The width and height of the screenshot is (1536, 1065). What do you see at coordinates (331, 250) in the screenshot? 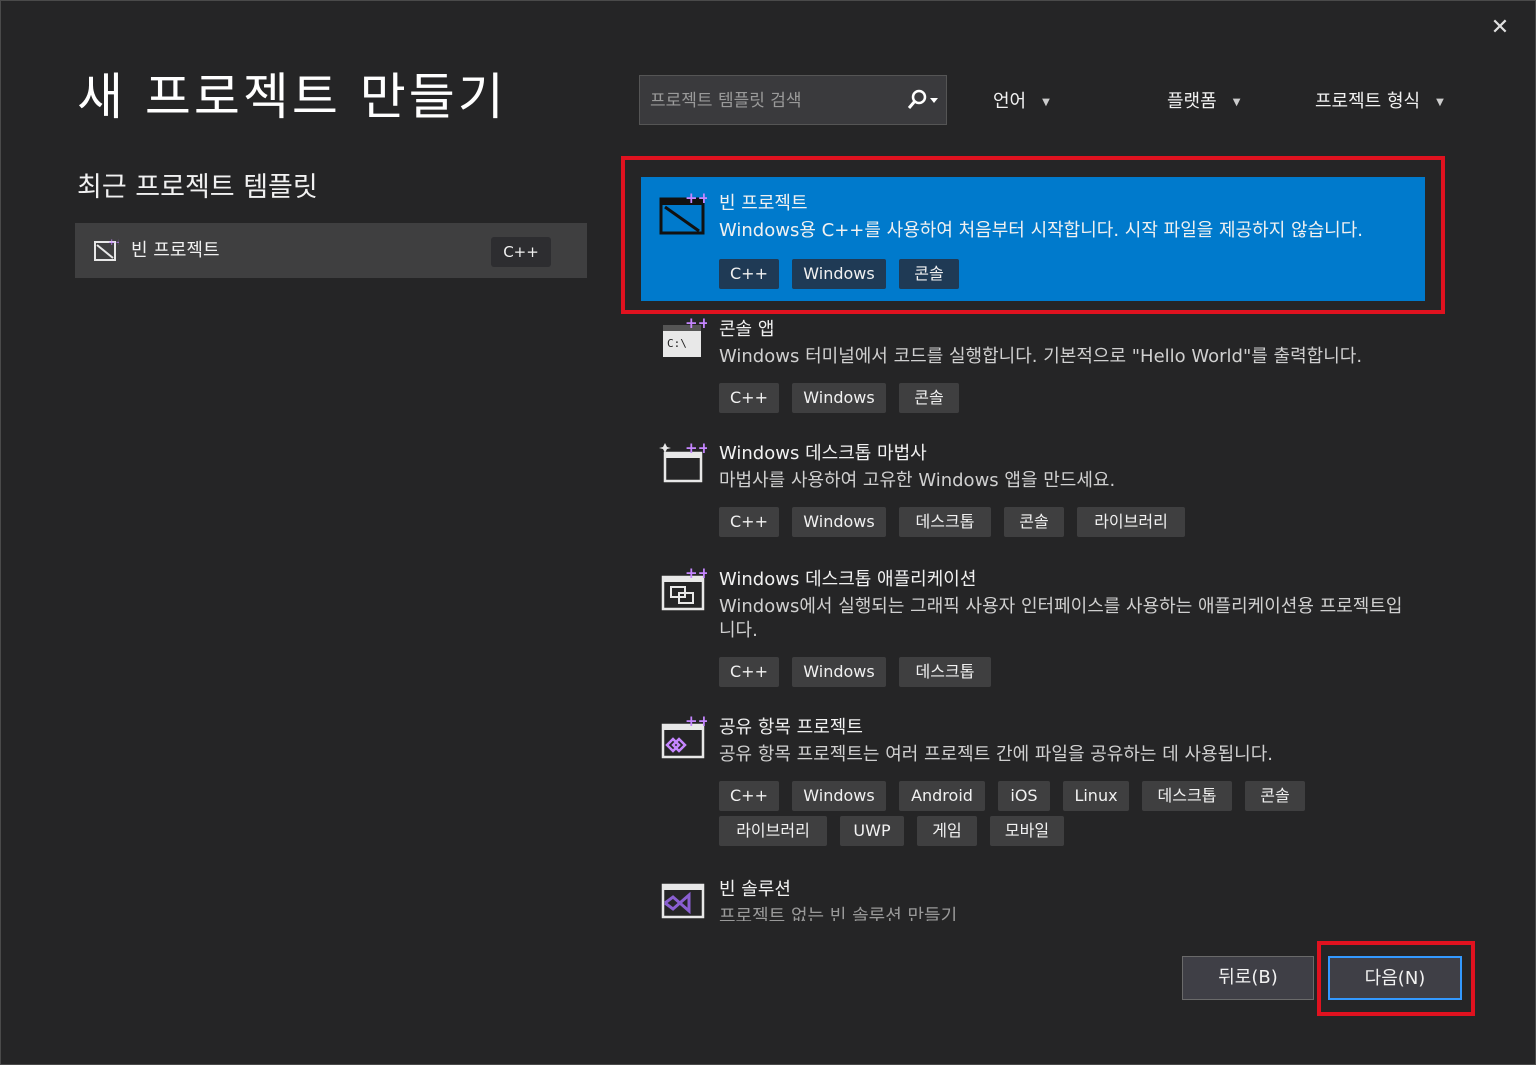
I see `recent-template-item: ++ 빈 프로젝트 C++` at bounding box center [331, 250].